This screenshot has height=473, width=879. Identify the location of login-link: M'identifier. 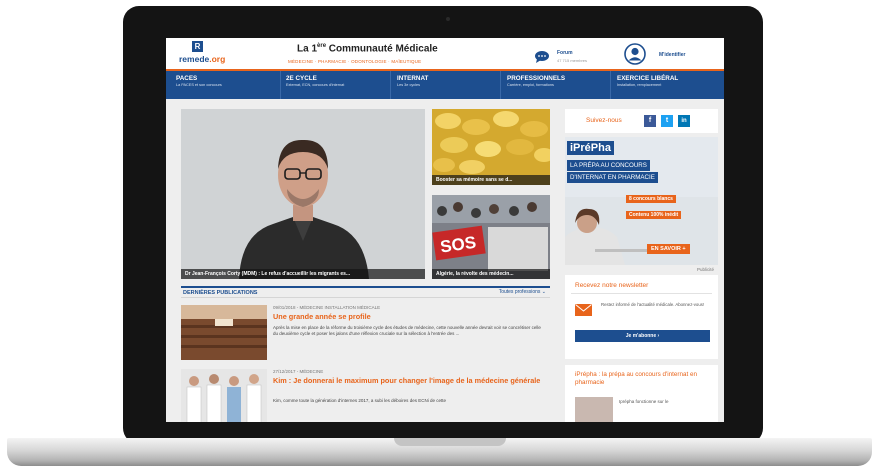
(672, 55).